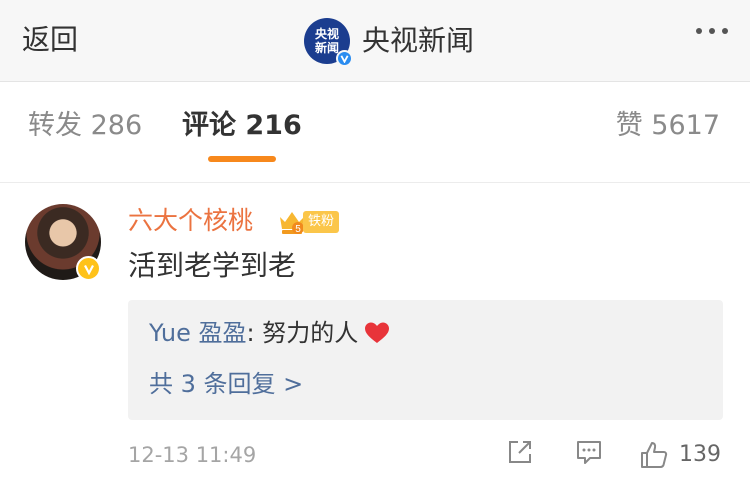 The image size is (750, 482). What do you see at coordinates (712, 31) in the screenshot?
I see `more-icon` at bounding box center [712, 31].